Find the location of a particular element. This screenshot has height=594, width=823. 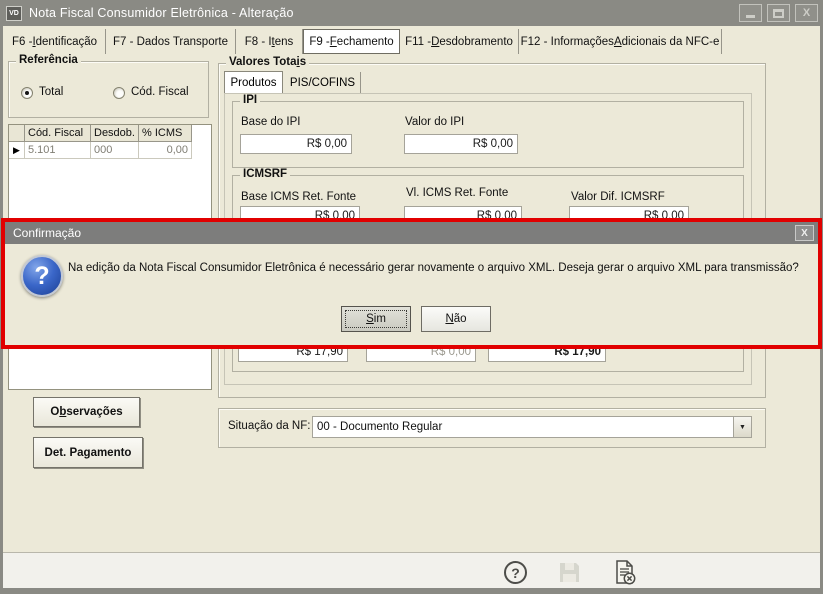

situacao-label: Situação da NF: is located at coordinates (269, 426).